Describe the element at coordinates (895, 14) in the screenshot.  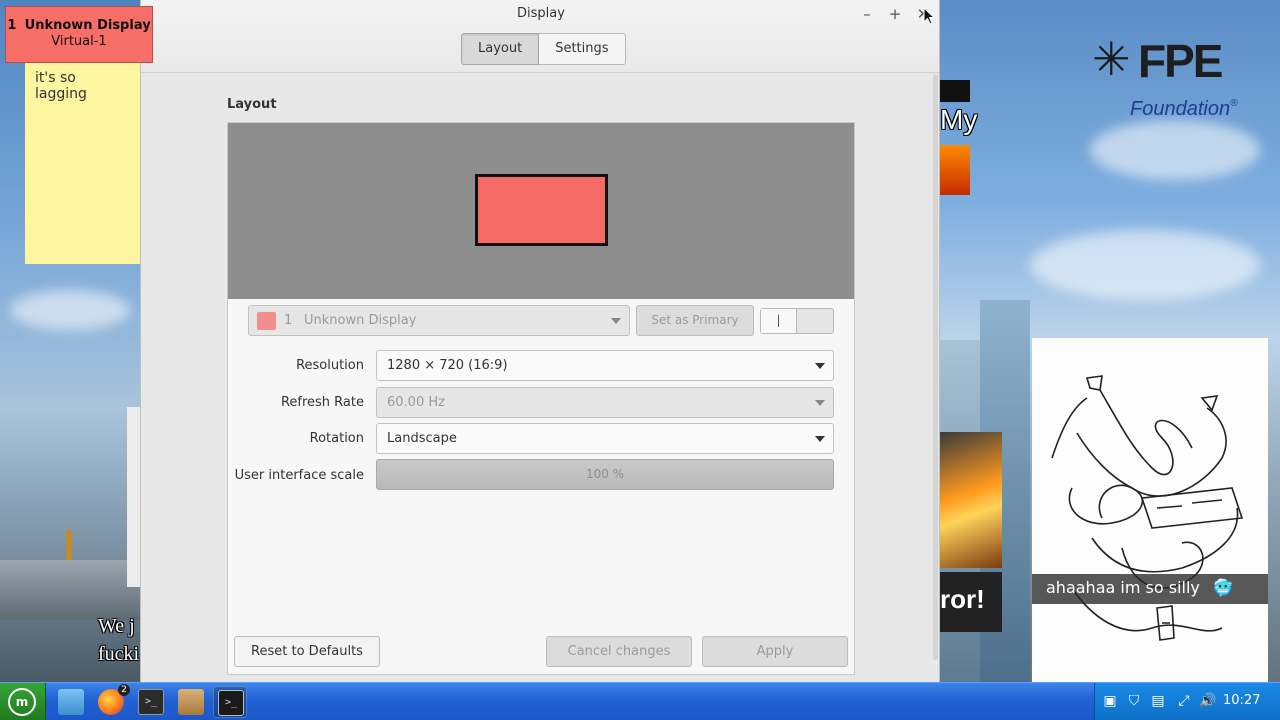
I see `maximize-icon: +` at that location.